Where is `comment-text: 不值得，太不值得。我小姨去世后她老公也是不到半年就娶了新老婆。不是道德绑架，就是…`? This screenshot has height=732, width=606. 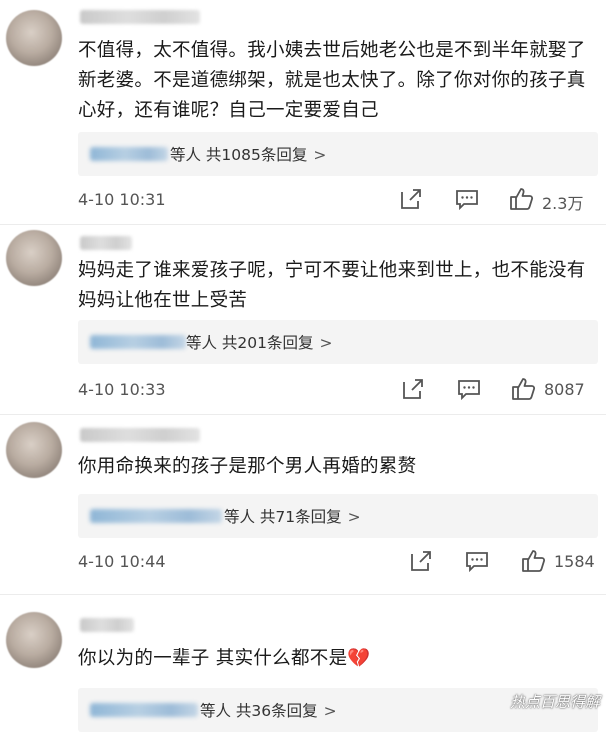
comment-text: 不值得，太不值得。我小姨去世后她老公也是不到半年就娶了新老婆。不是道德绑架，就是… is located at coordinates (332, 80).